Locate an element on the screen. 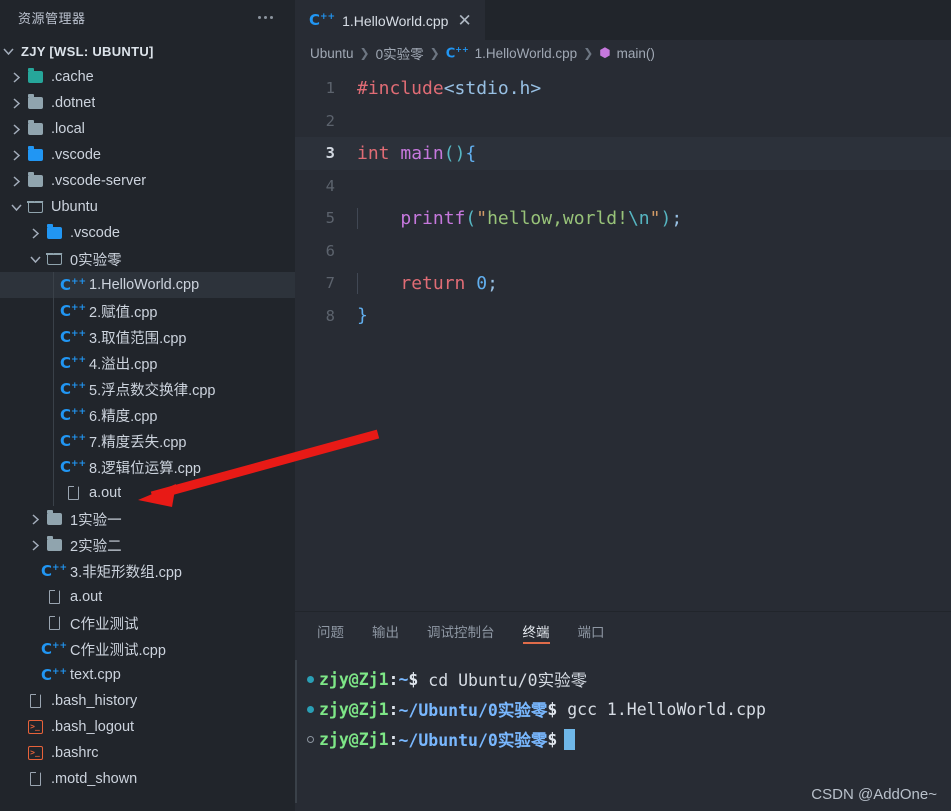 This screenshot has width=951, height=811. tree-item-17: 1实验一 is located at coordinates (147, 519).